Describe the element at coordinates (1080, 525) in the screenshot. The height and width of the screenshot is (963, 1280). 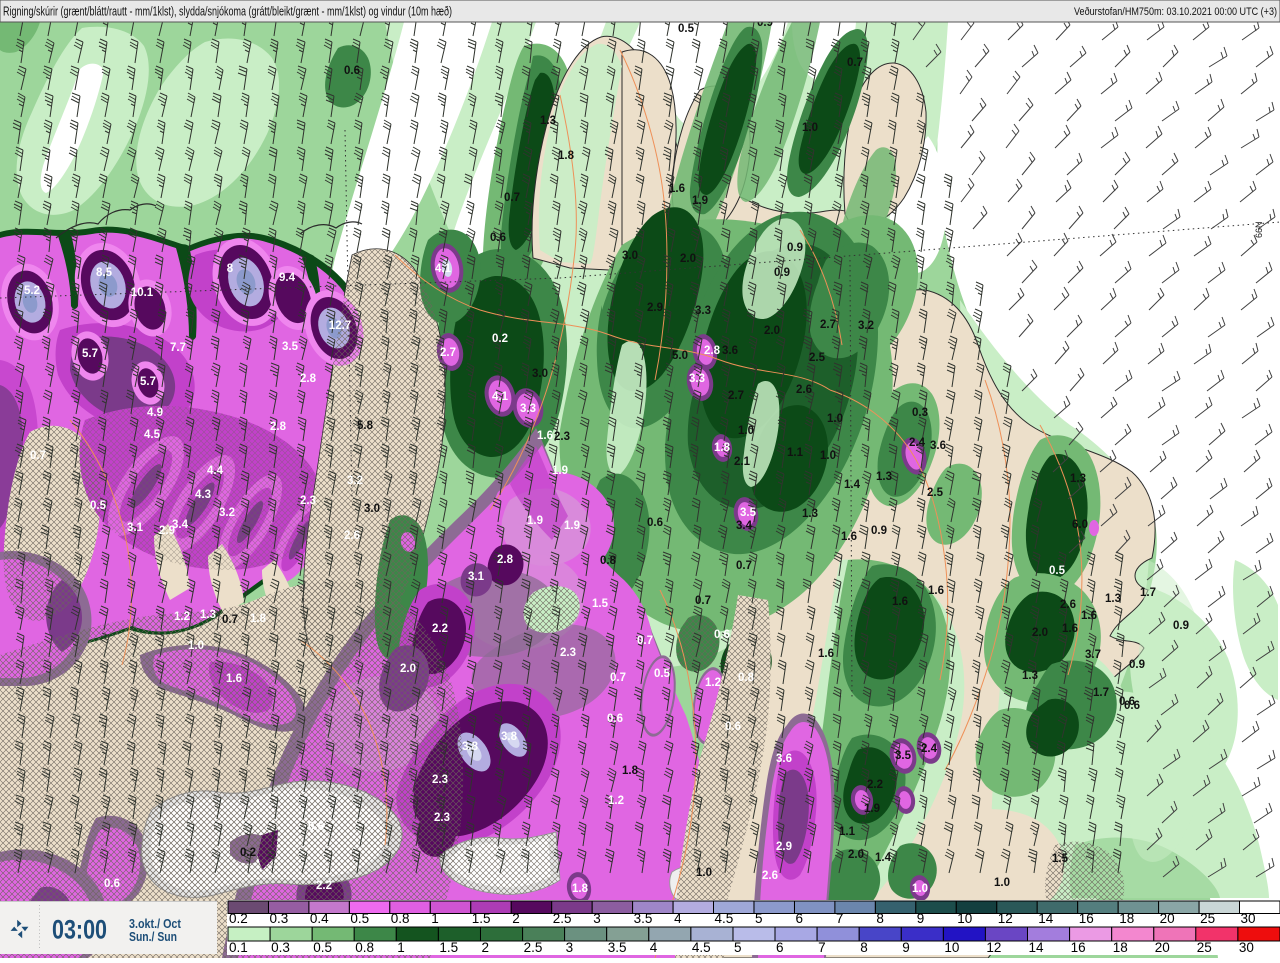
I see `svg-text: 6.0` at that location.